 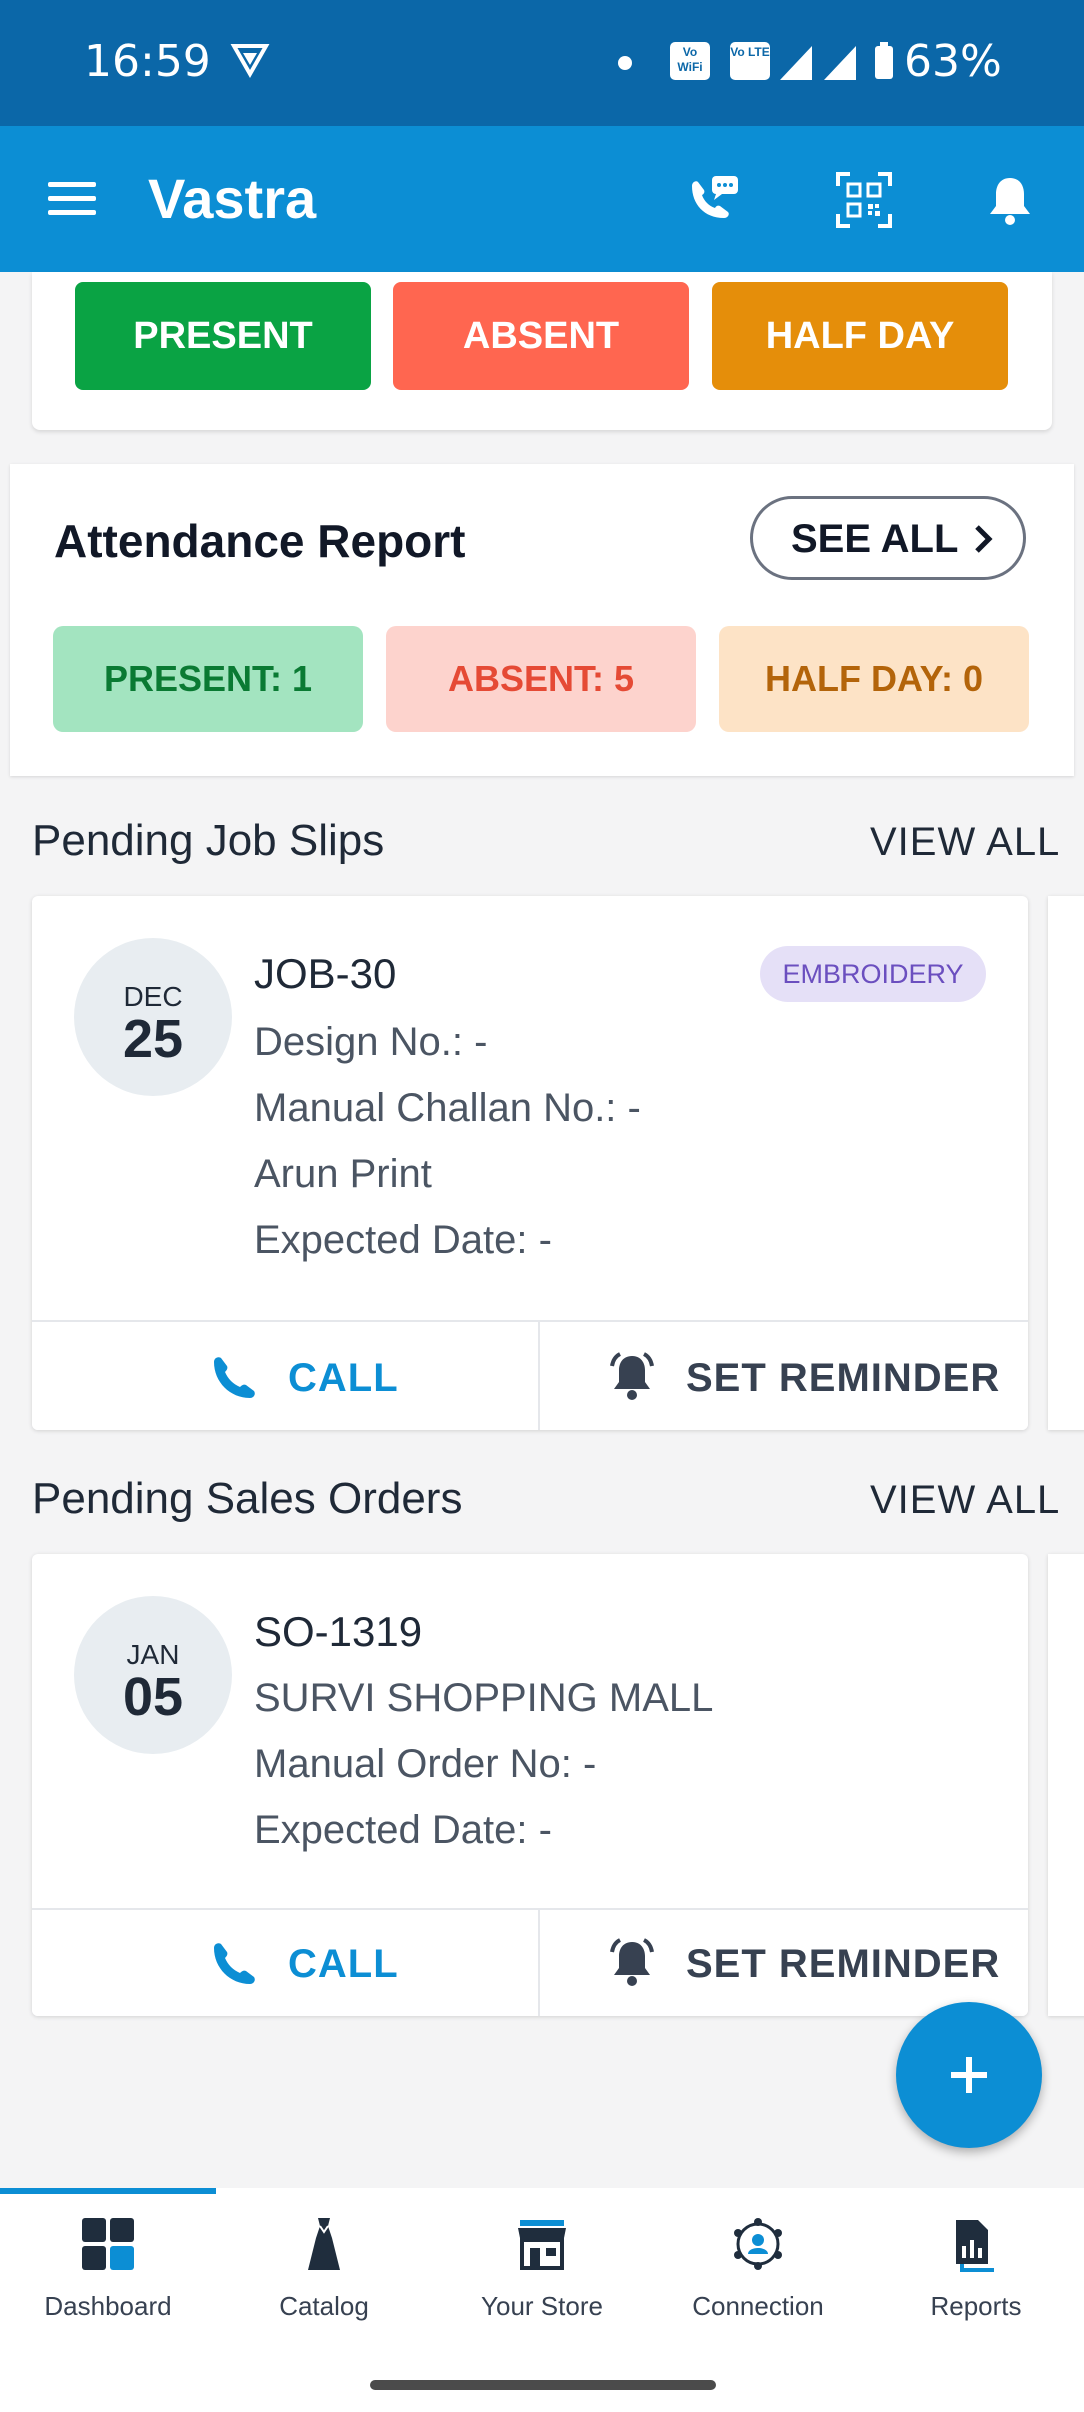 What do you see at coordinates (542, 63) in the screenshot?
I see `status-bar: 16:59 Vo WiFi Vo LTE 63%` at bounding box center [542, 63].